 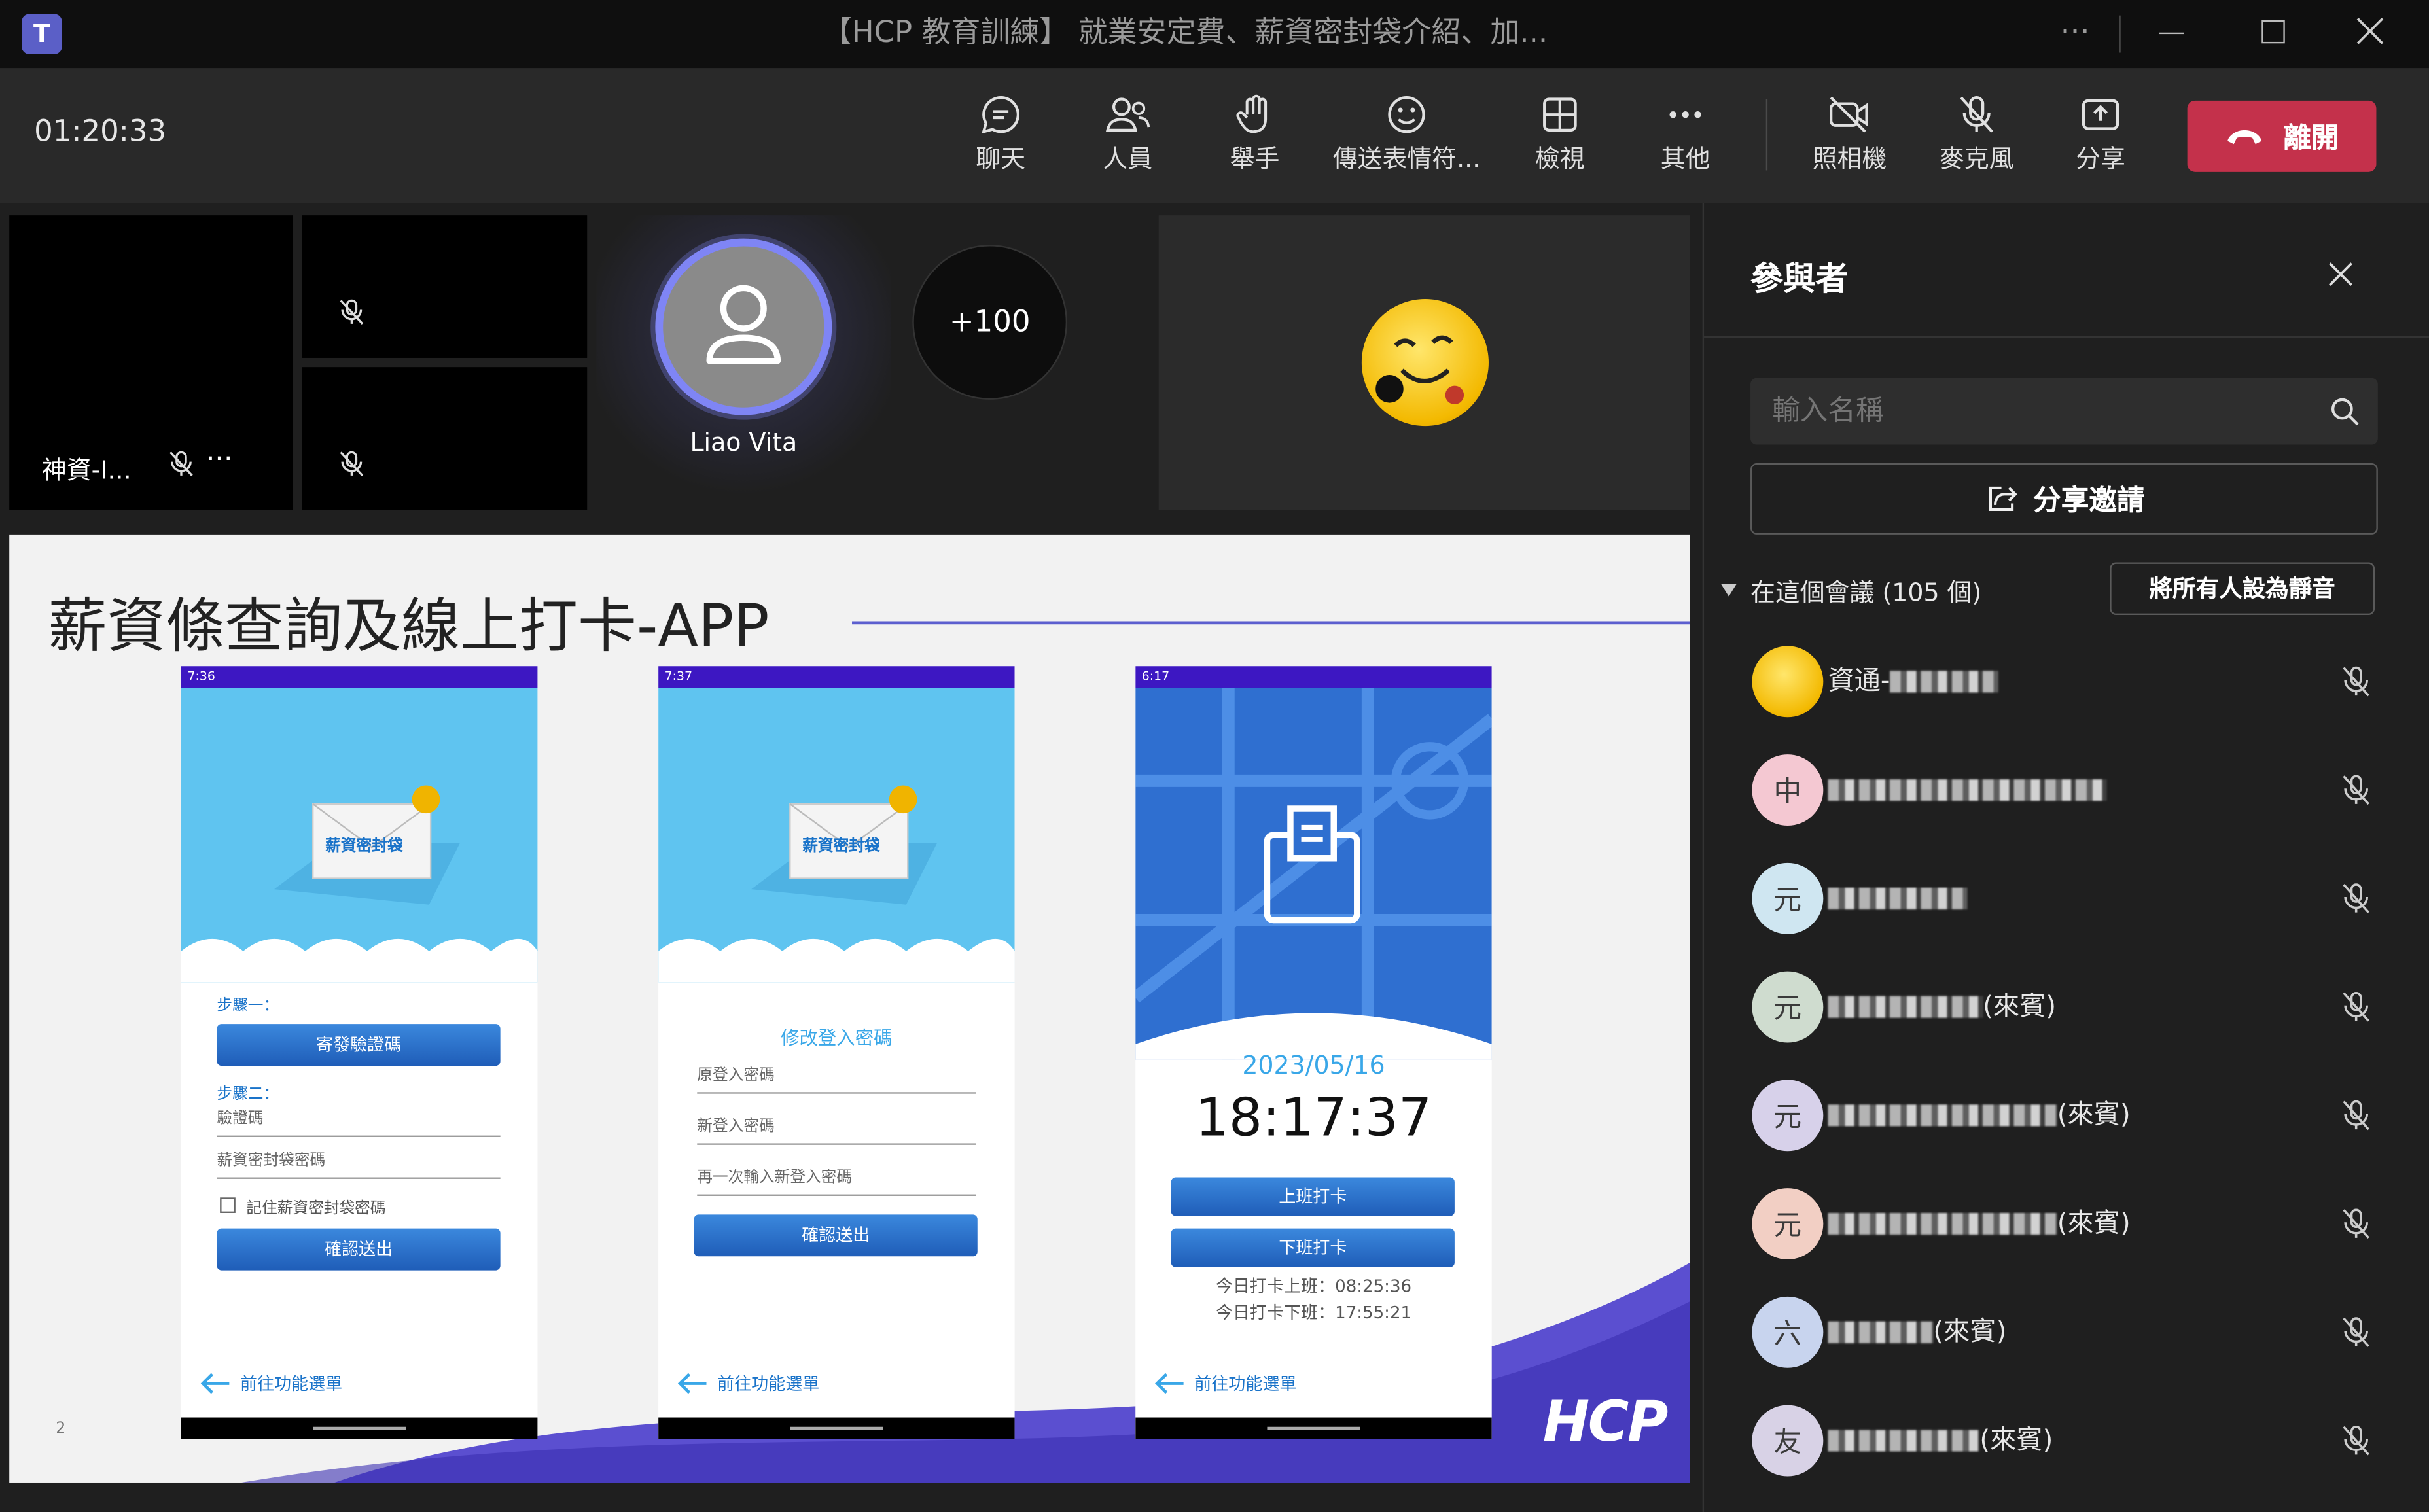 What do you see at coordinates (1001, 142) in the screenshot?
I see `chat-button: 聊天` at bounding box center [1001, 142].